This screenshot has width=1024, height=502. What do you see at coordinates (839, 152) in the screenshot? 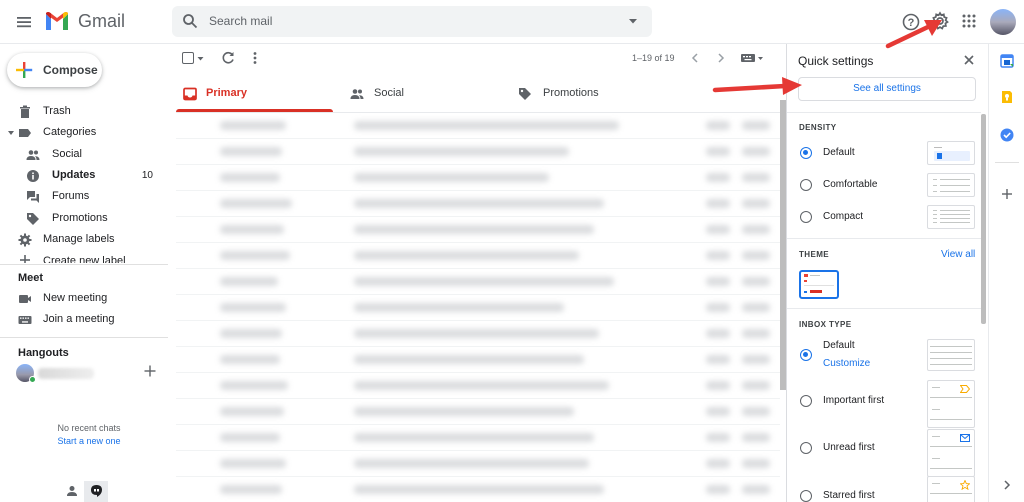
I see `density-option-label: Default` at bounding box center [839, 152].